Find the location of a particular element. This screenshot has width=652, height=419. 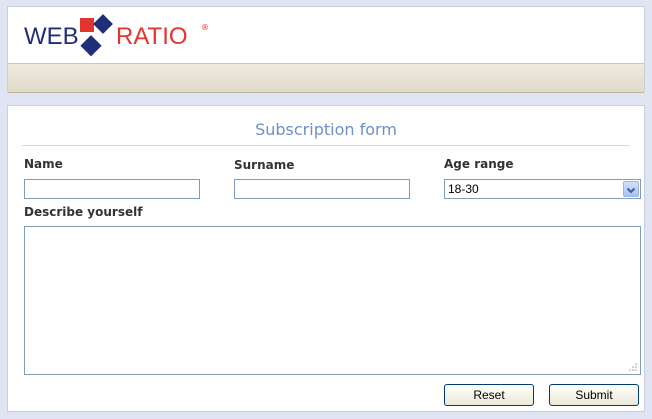

reset-button: Reset is located at coordinates (489, 395).